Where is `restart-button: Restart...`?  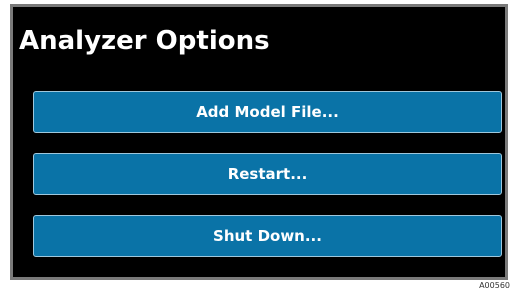
restart-button: Restart... is located at coordinates (267, 174).